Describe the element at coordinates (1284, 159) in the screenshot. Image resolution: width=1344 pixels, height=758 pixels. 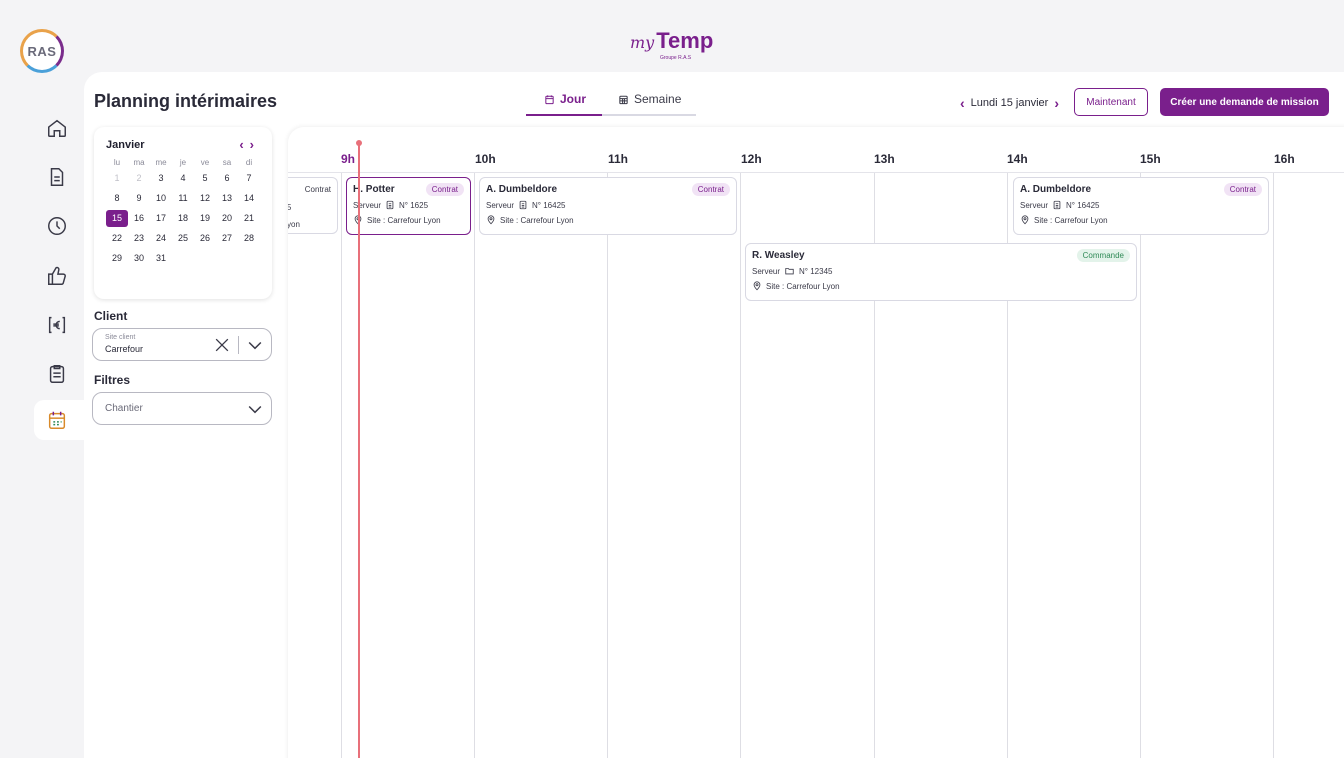
I see `hour-label: 16h` at that location.